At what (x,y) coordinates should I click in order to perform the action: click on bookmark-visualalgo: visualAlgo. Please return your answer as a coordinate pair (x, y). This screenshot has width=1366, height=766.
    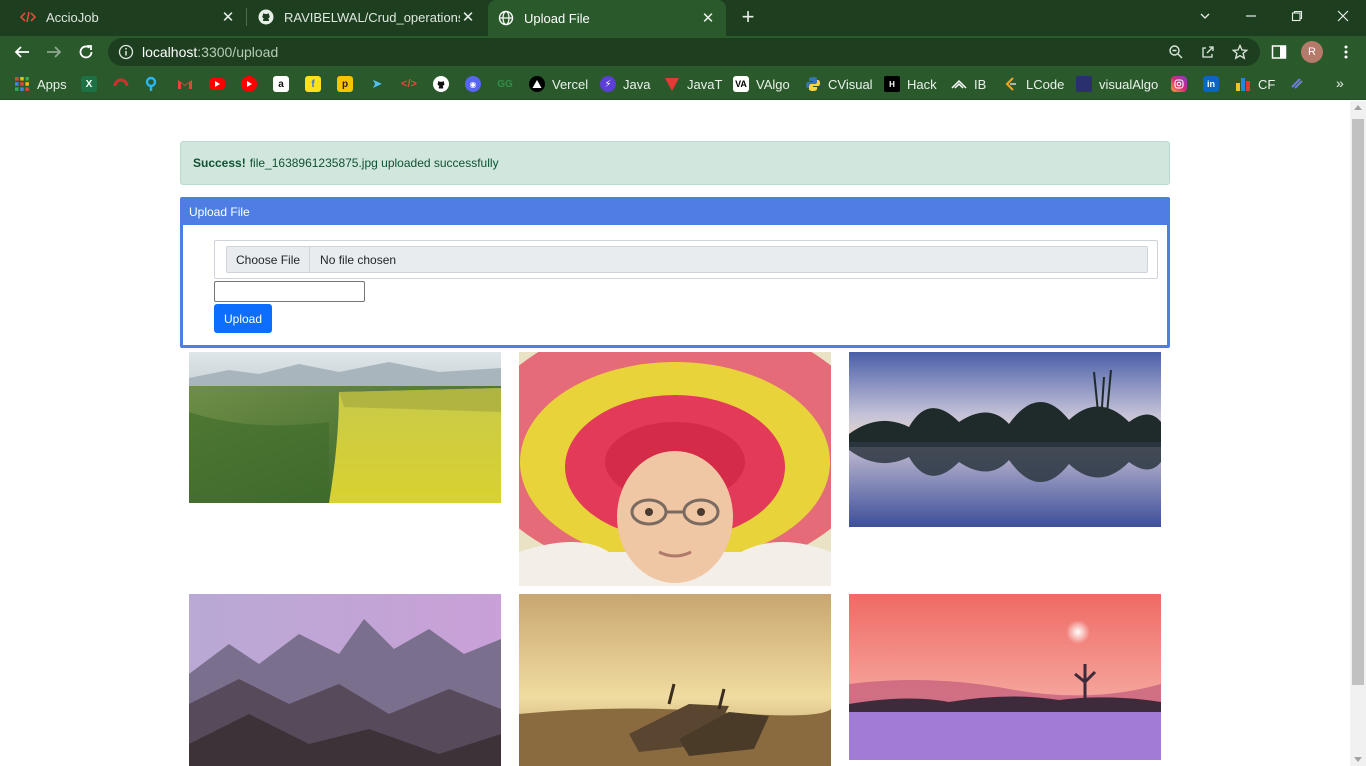
    Looking at the image, I should click on (1117, 84).